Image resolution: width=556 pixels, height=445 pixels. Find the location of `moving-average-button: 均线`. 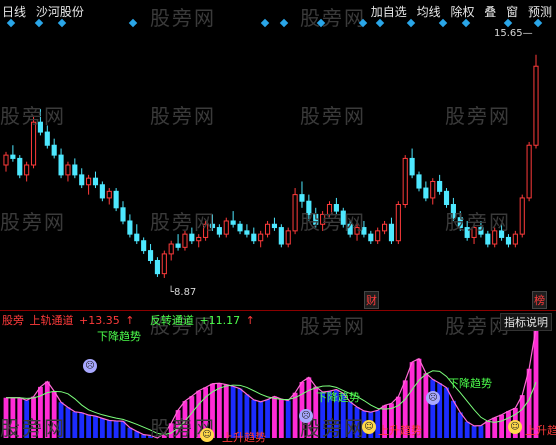

moving-average-button: 均线 is located at coordinates (429, 12).